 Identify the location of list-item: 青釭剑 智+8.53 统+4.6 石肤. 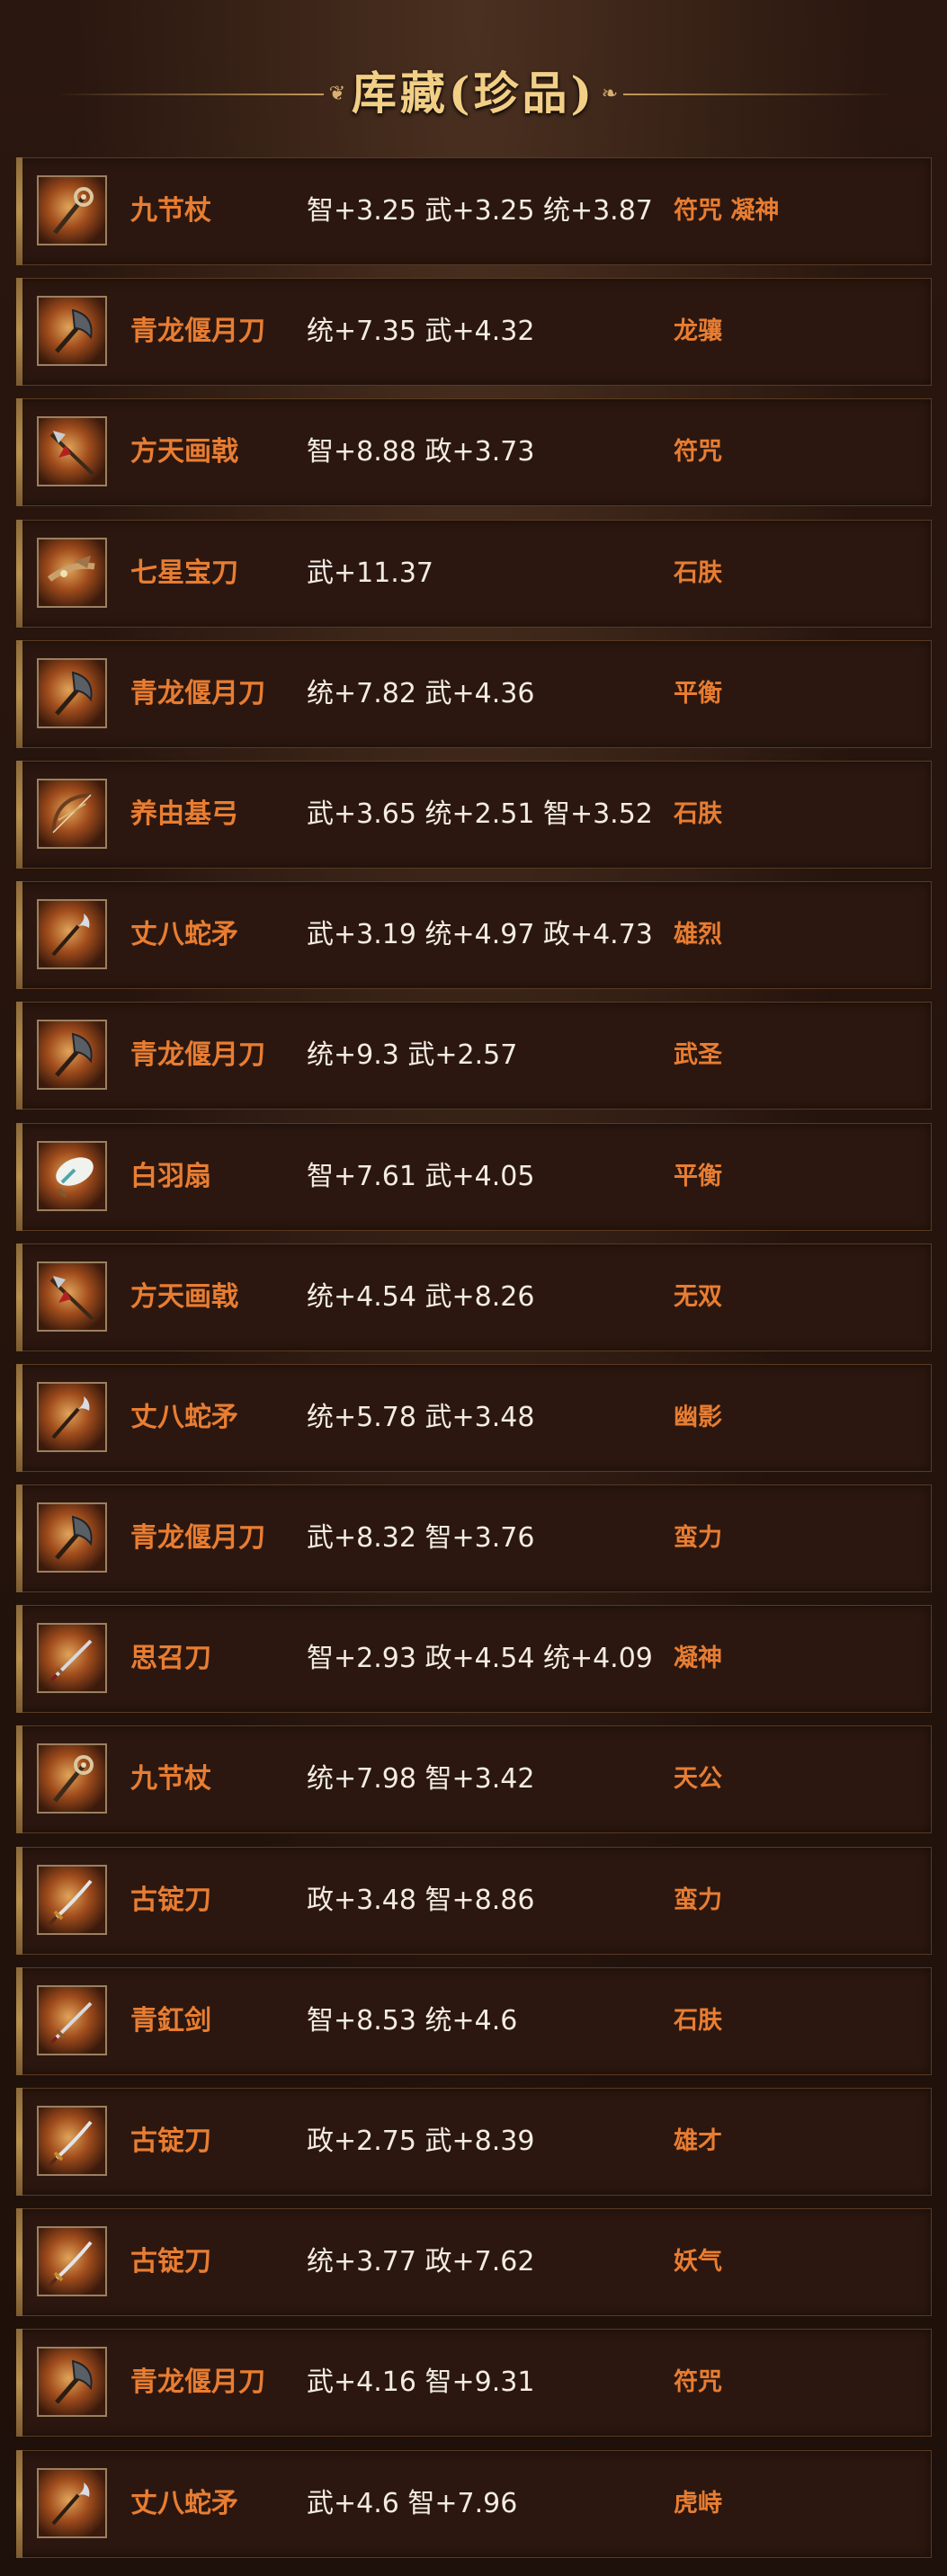
(474, 2021).